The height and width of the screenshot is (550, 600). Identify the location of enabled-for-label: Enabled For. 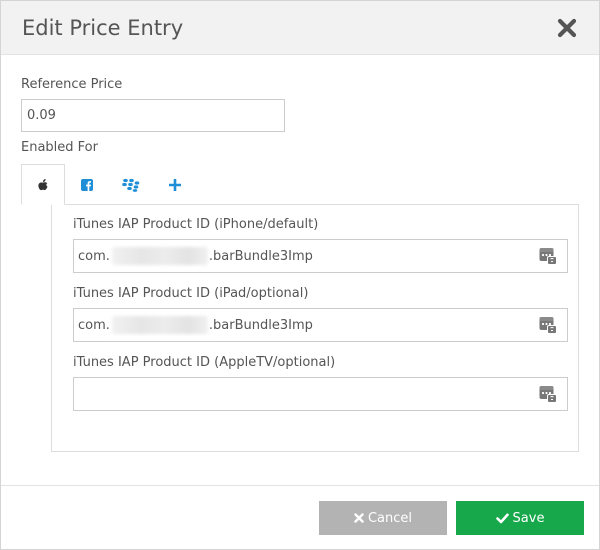
(59, 147).